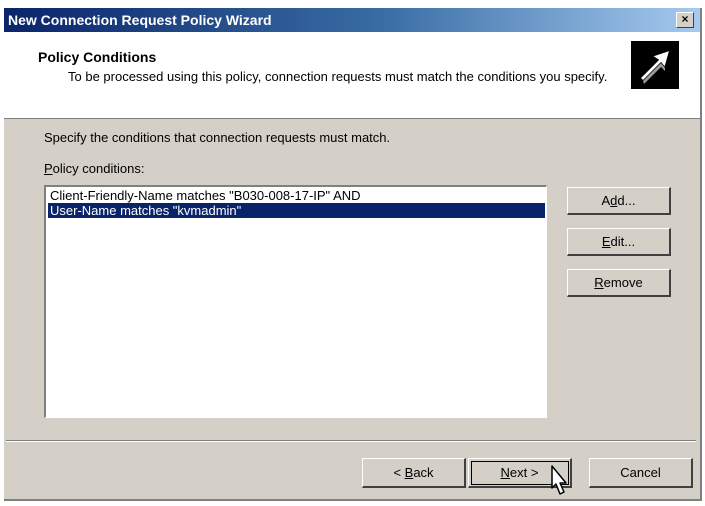  I want to click on mouse-pointer-icon, so click(559, 480).